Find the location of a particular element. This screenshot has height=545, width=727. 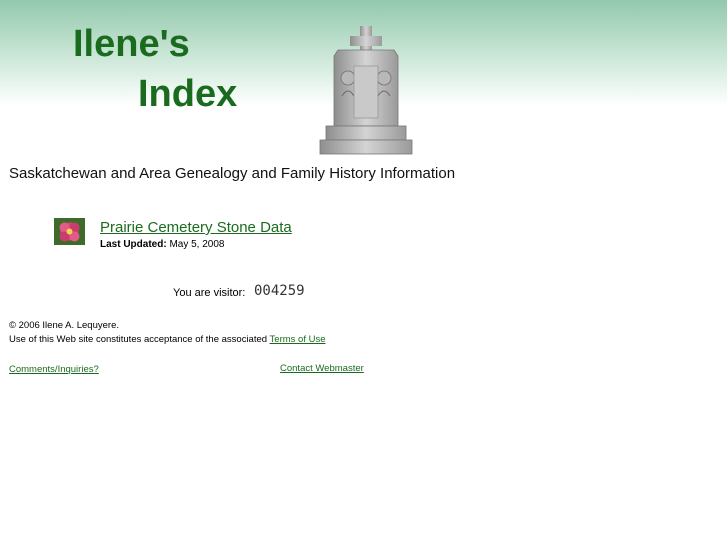

site-title-line1: Ilene's is located at coordinates (131, 44).